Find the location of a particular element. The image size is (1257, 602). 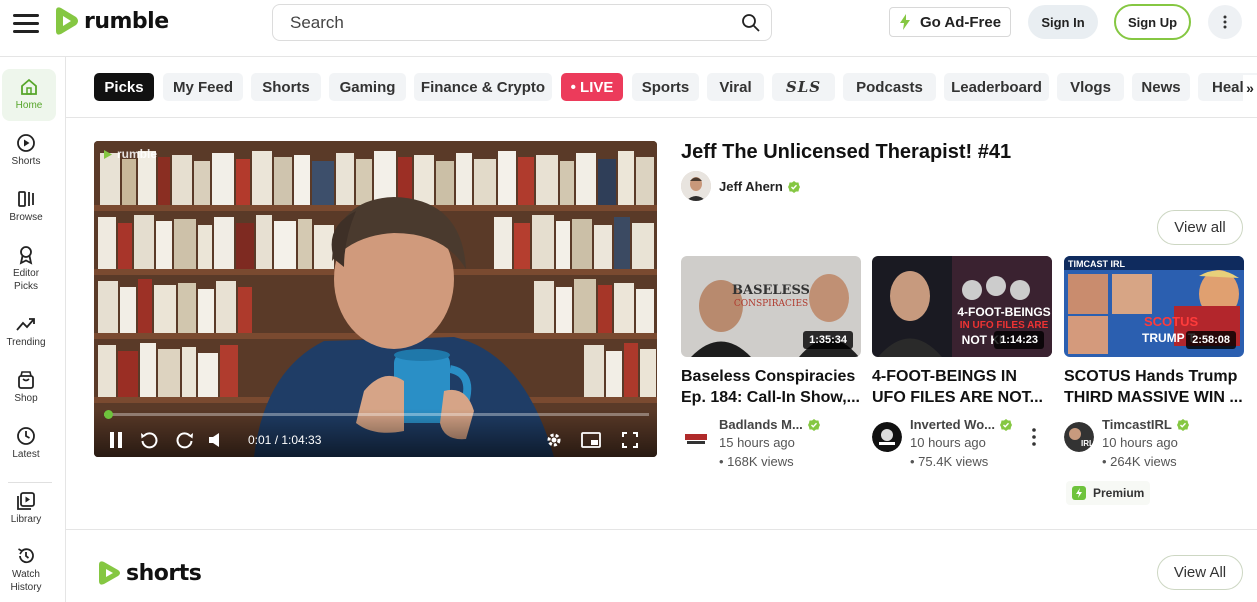

go-ad-free-button: Go Ad-Free is located at coordinates (950, 22).